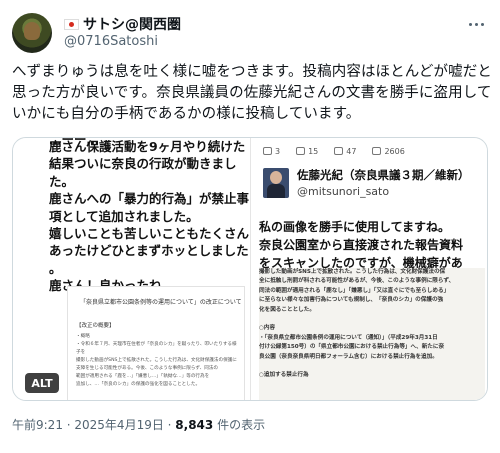 Image resolution: width=500 pixels, height=453 pixels. What do you see at coordinates (147, 146) in the screenshot?
I see `left-line: 鹿さん保護活動を9ヶ月やり続けた` at bounding box center [147, 146].